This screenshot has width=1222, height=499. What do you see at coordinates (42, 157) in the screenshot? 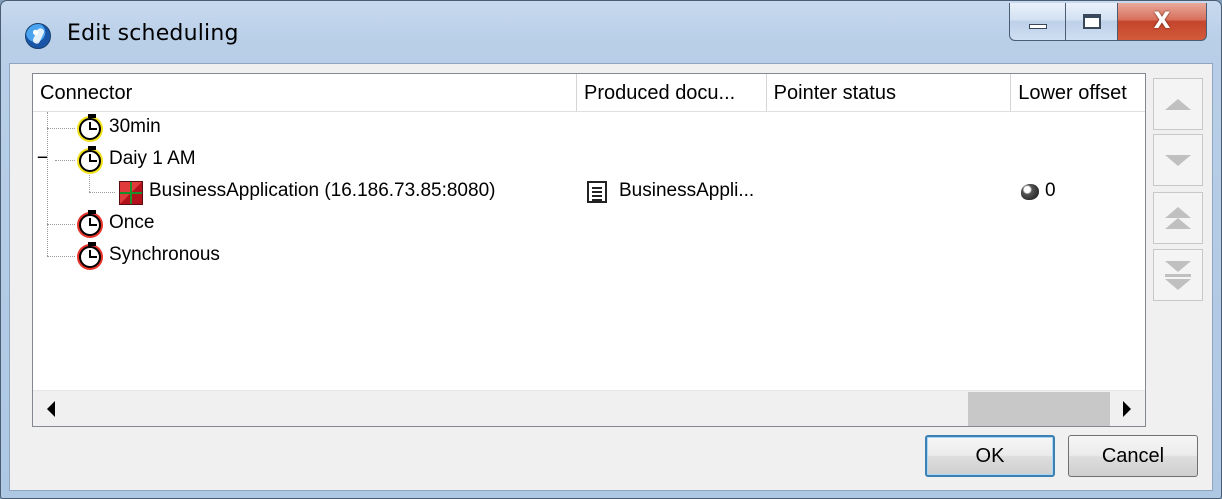
I see `collapse-icon: −` at bounding box center [42, 157].